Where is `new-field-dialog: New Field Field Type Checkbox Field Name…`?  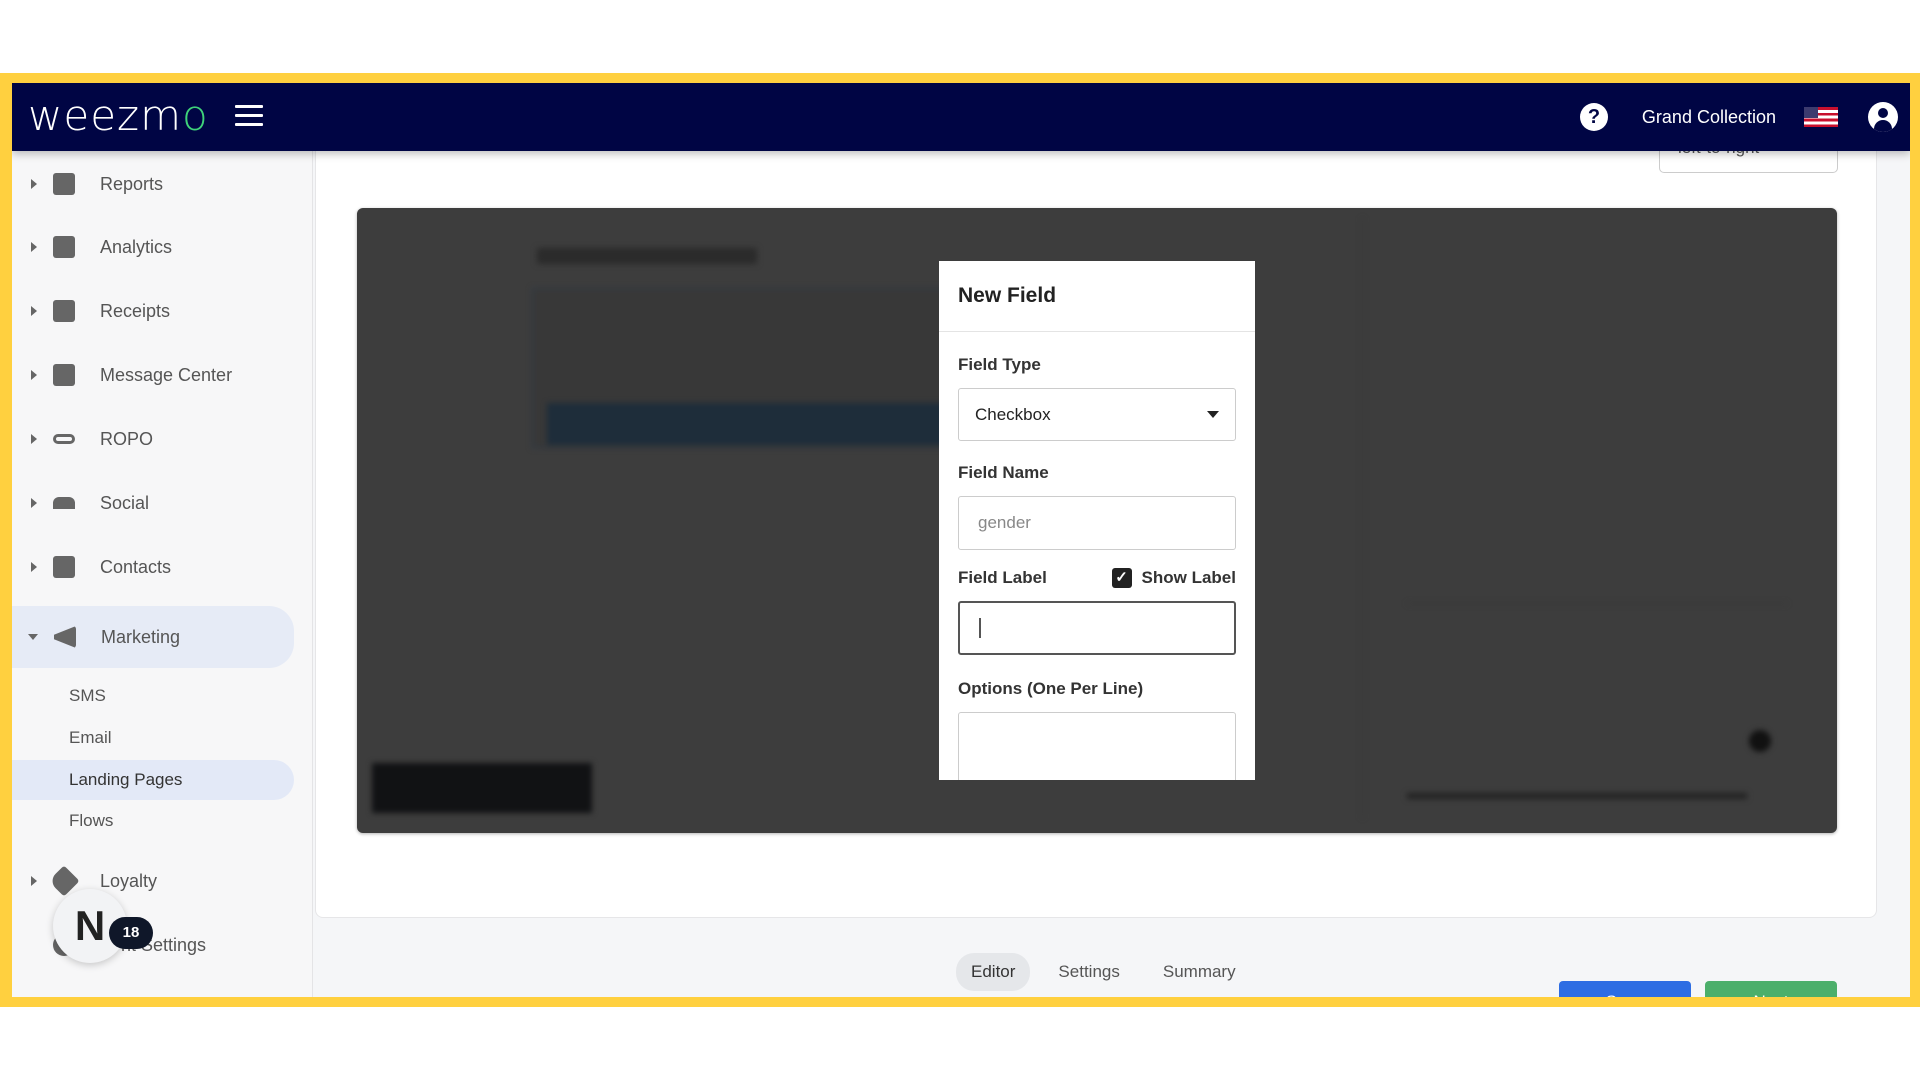 new-field-dialog: New Field Field Type Checkbox Field Name… is located at coordinates (1097, 520).